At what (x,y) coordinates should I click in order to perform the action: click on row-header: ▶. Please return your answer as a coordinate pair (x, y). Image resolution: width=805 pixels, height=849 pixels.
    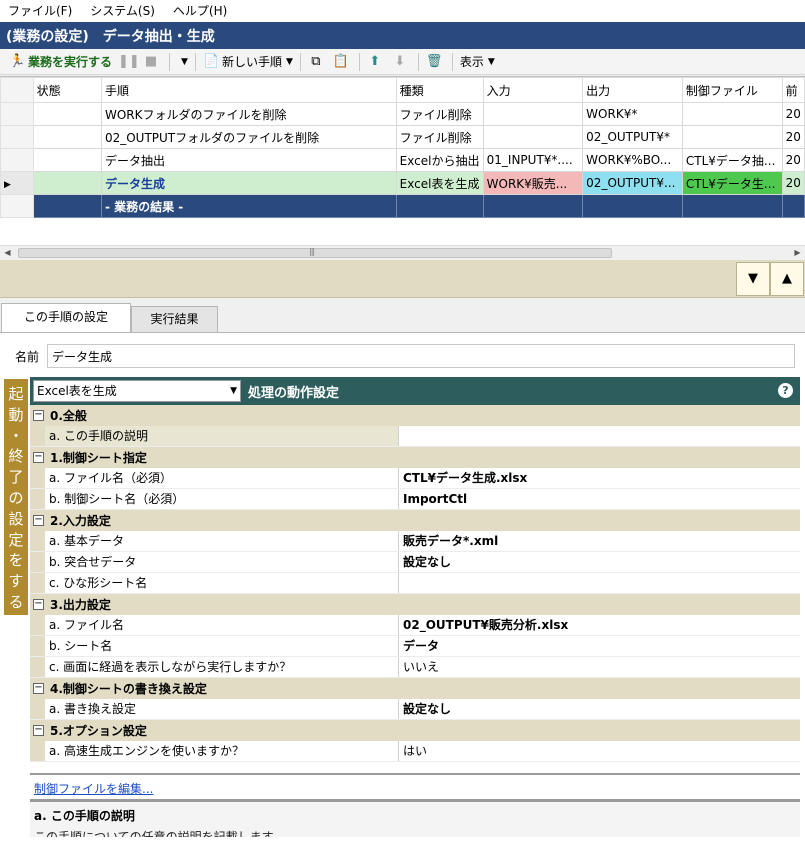
    Looking at the image, I should click on (17, 183).